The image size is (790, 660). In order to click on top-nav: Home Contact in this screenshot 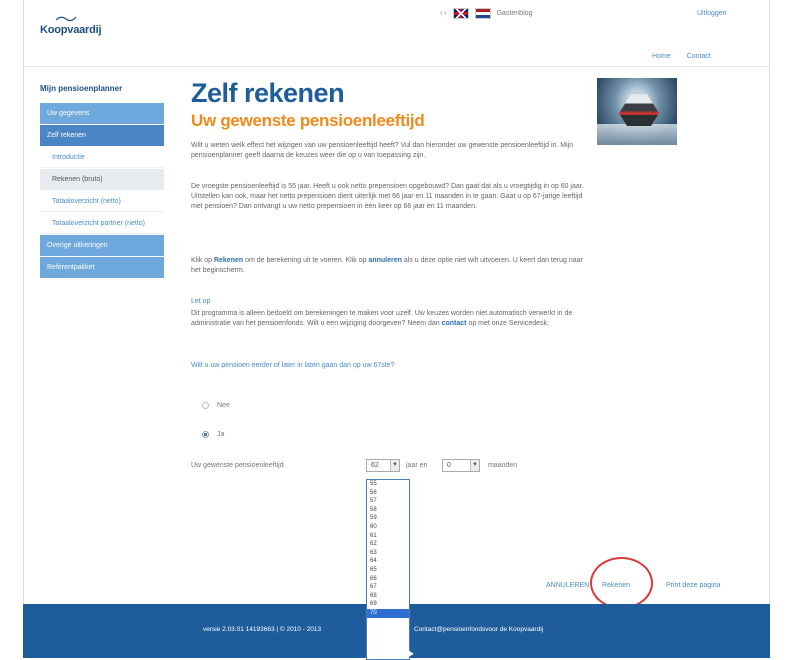, I will do `click(681, 56)`.